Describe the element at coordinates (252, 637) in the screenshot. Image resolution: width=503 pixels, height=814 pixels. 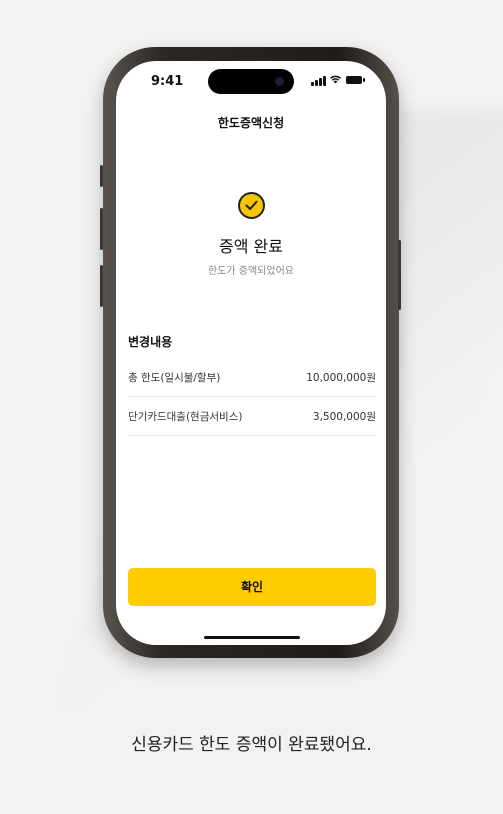
I see `home-indicator` at that location.